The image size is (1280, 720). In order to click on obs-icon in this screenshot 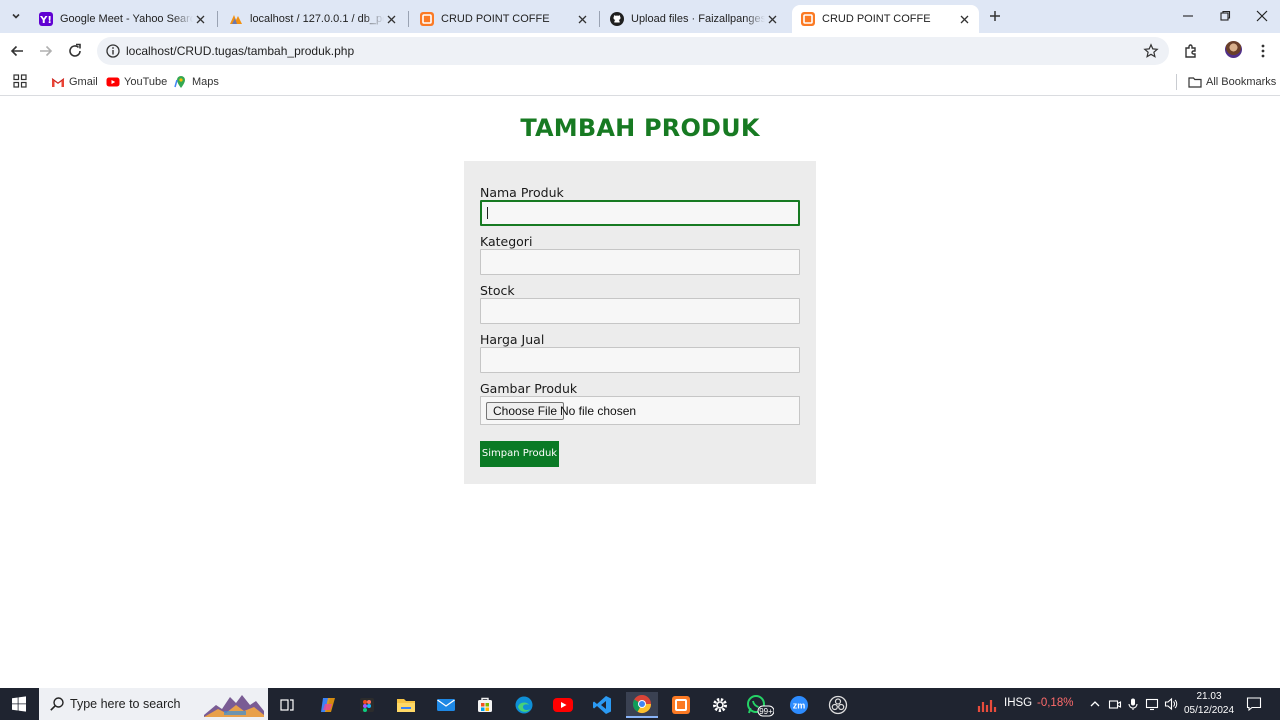, I will do `click(838, 705)`.